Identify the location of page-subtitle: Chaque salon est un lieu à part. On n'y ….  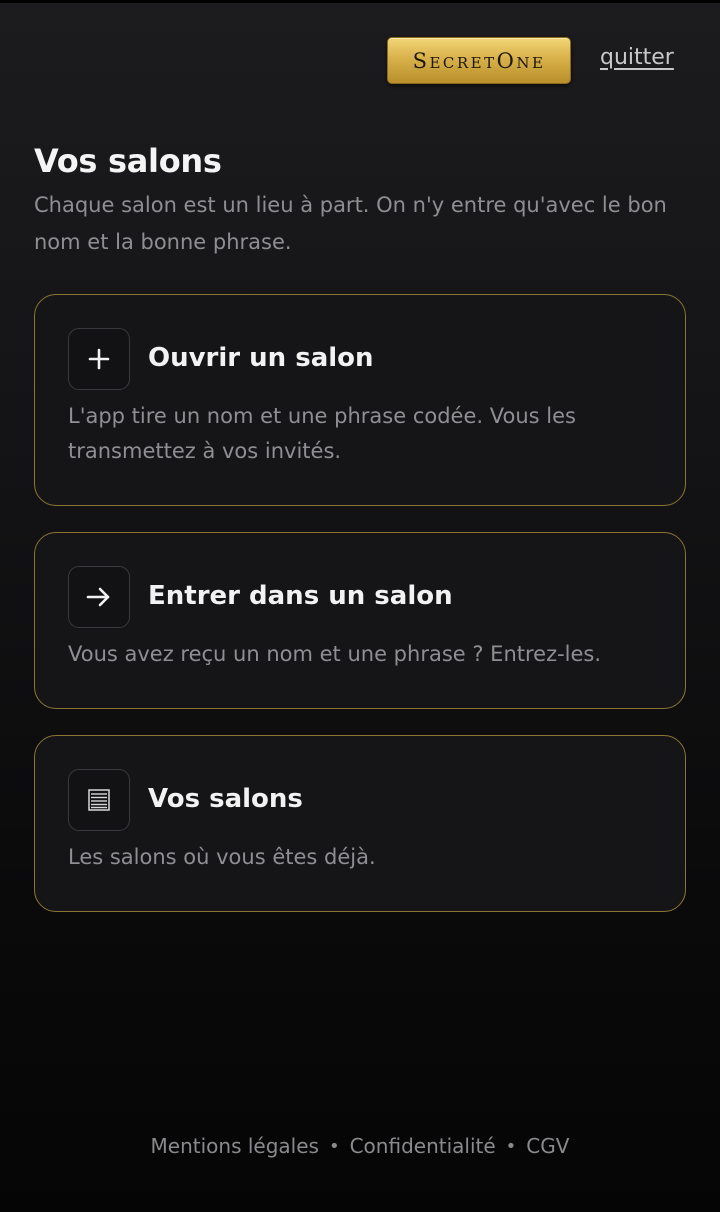
(350, 223).